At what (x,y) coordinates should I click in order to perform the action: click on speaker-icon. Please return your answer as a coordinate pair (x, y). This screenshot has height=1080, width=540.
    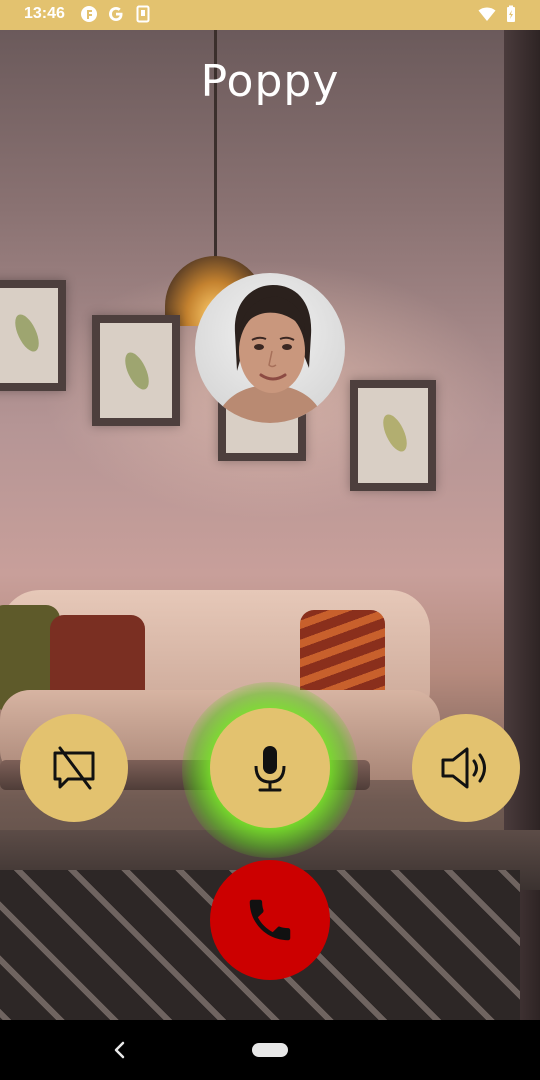
    Looking at the image, I should click on (463, 768).